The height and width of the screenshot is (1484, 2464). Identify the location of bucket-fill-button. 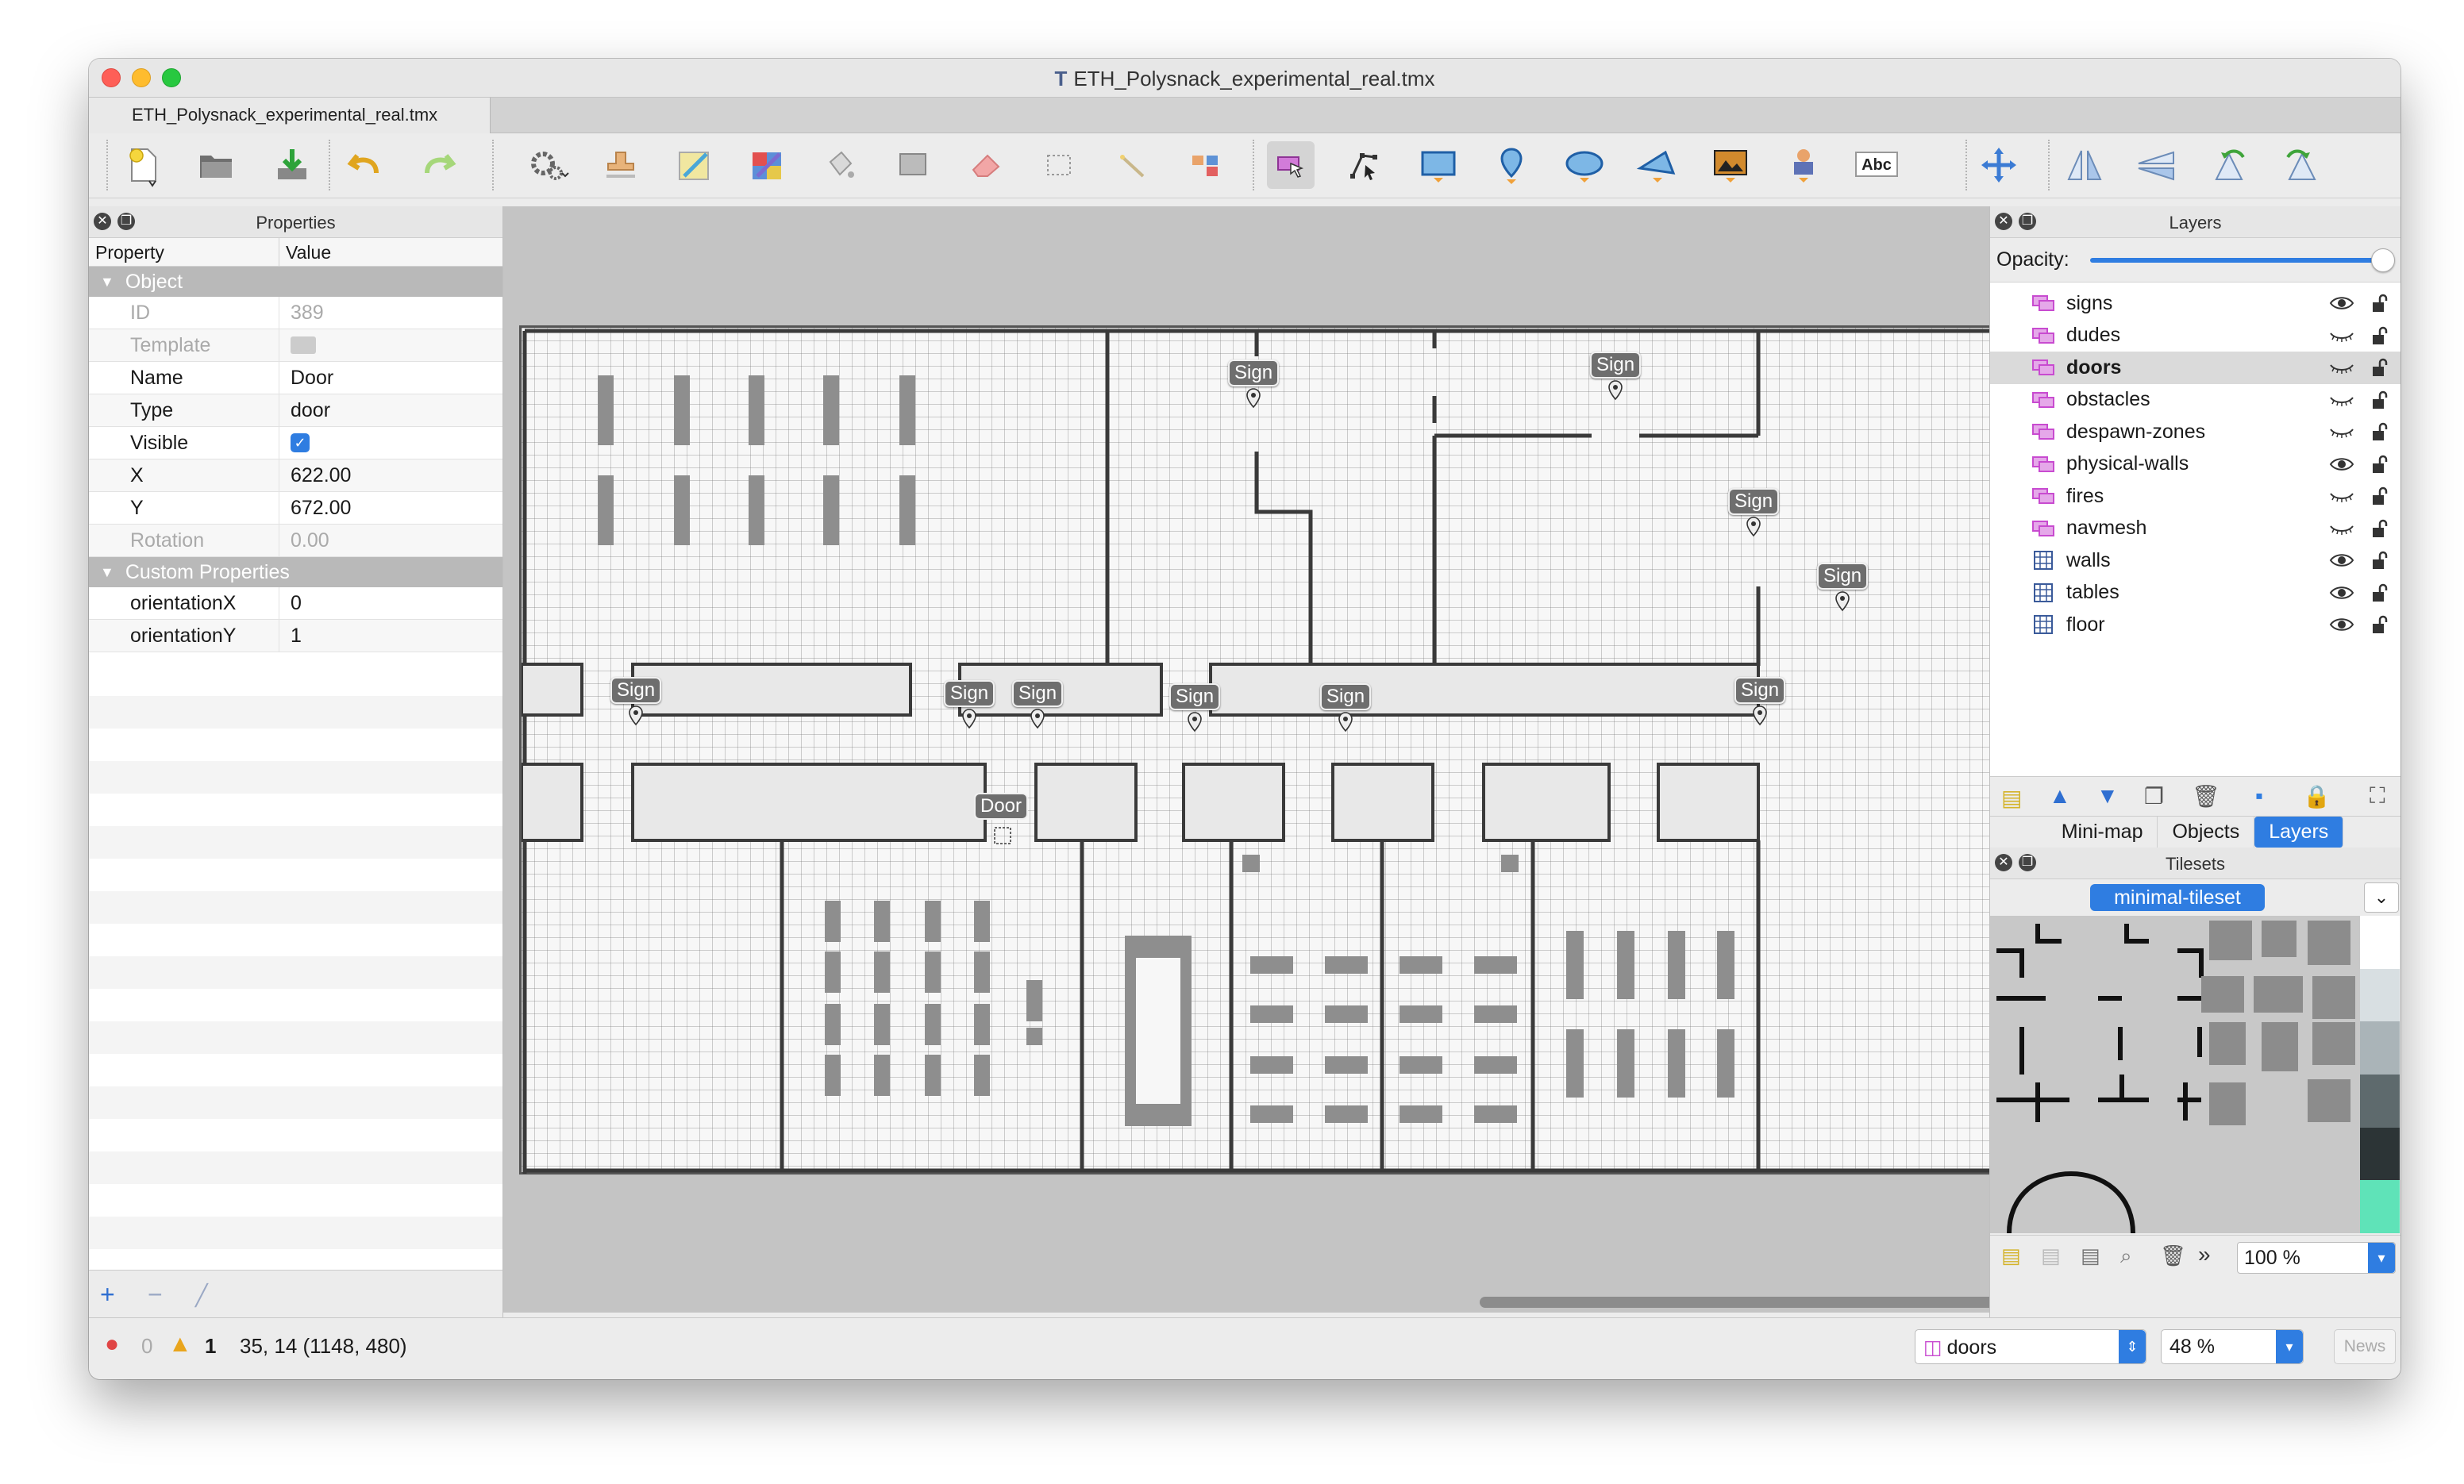
(840, 165).